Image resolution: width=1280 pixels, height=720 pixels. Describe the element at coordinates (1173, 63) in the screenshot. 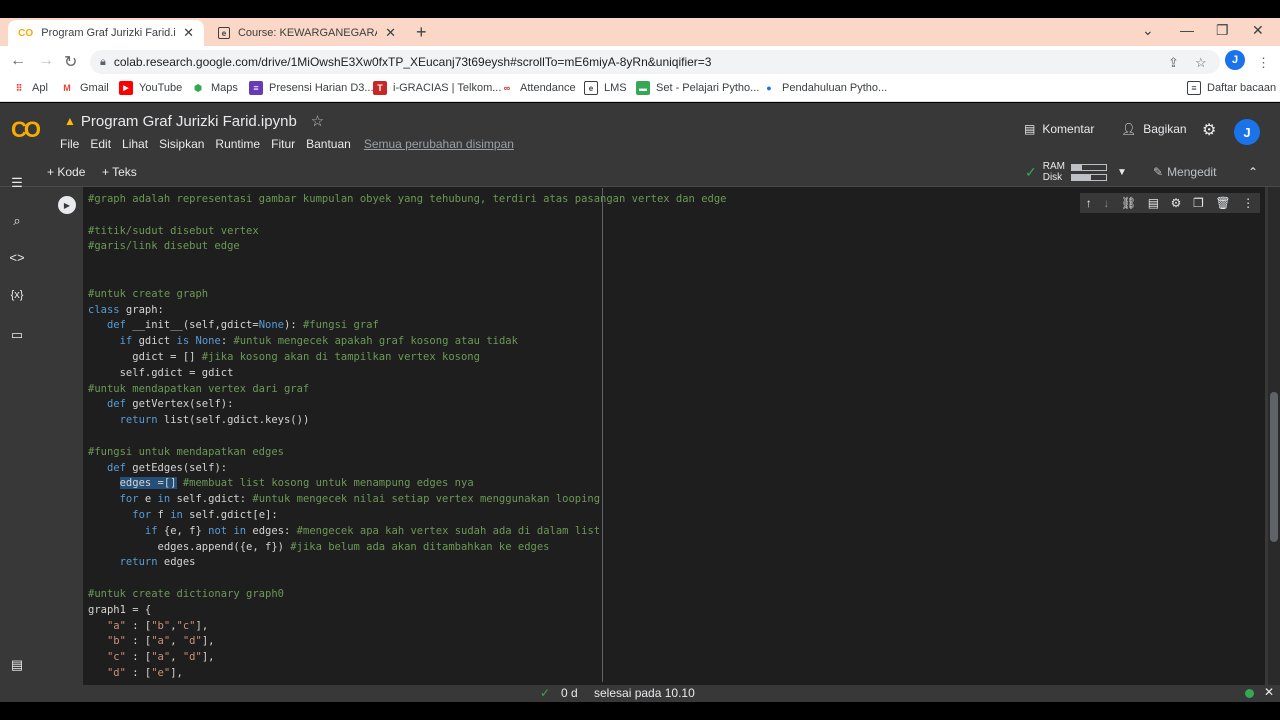

I see `share-page-icon: ⇪` at that location.